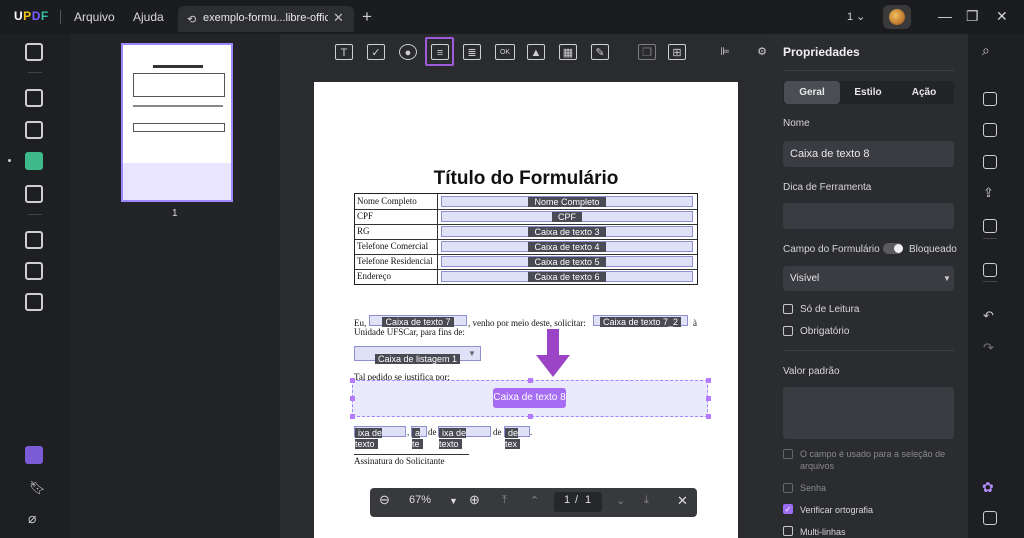 The image size is (1024, 538). I want to click on window-dropdown: 1 ⌄, so click(856, 16).